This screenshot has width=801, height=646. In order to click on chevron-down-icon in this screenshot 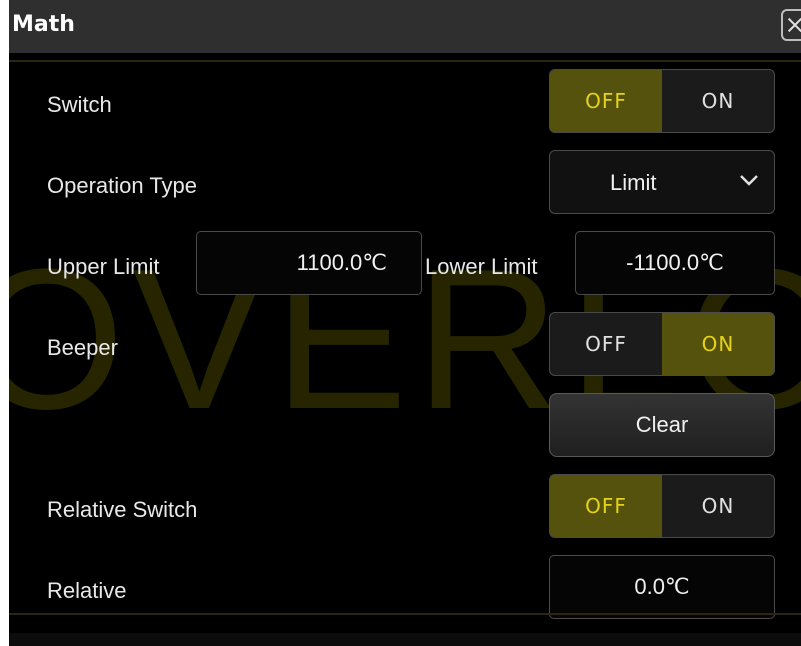, I will do `click(749, 180)`.